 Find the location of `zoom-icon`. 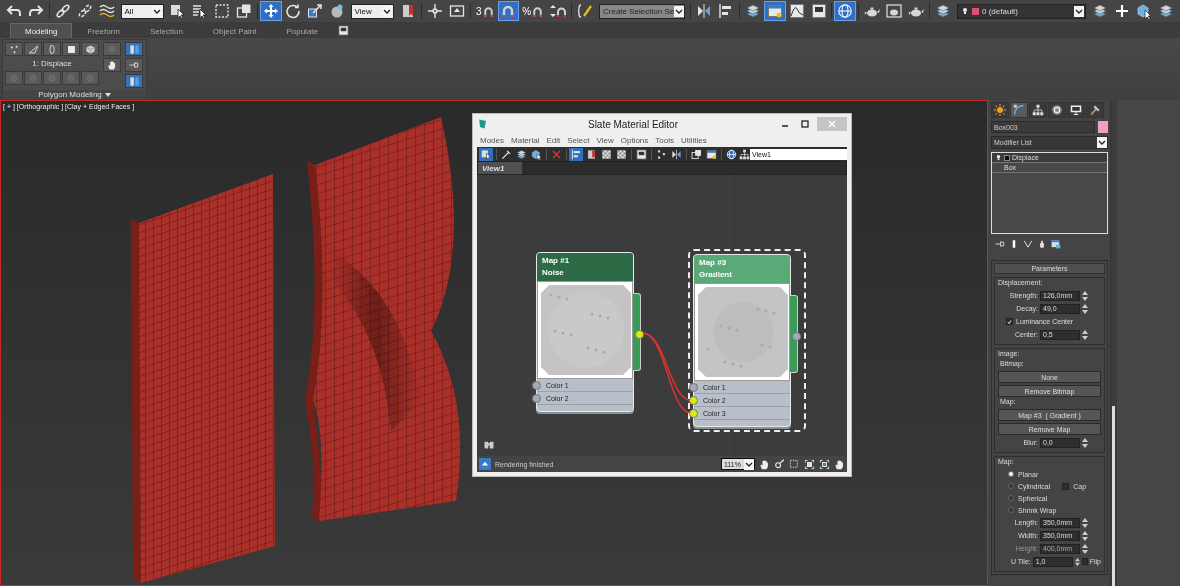

zoom-icon is located at coordinates (779, 464).